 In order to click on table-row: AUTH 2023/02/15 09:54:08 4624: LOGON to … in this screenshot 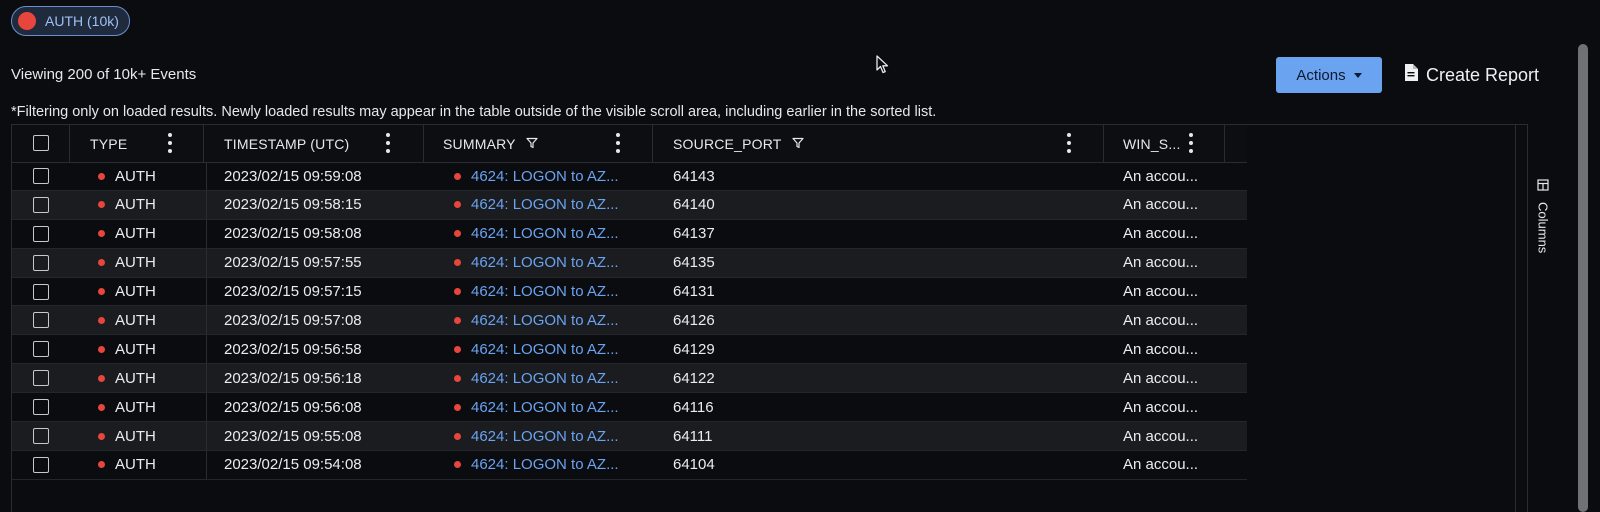, I will do `click(629, 465)`.